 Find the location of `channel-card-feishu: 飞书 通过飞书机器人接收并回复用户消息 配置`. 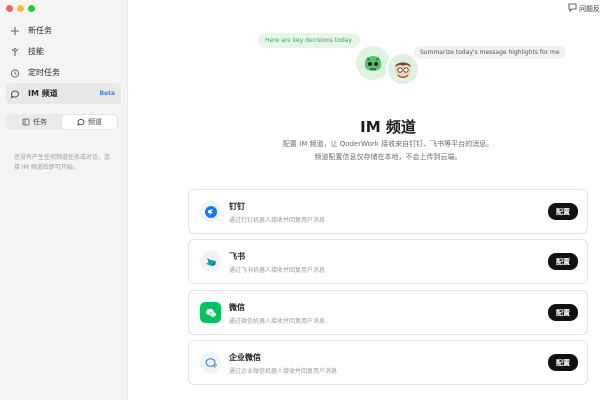

channel-card-feishu: 飞书 通过飞书机器人接收并回复用户消息 配置 is located at coordinates (388, 261).